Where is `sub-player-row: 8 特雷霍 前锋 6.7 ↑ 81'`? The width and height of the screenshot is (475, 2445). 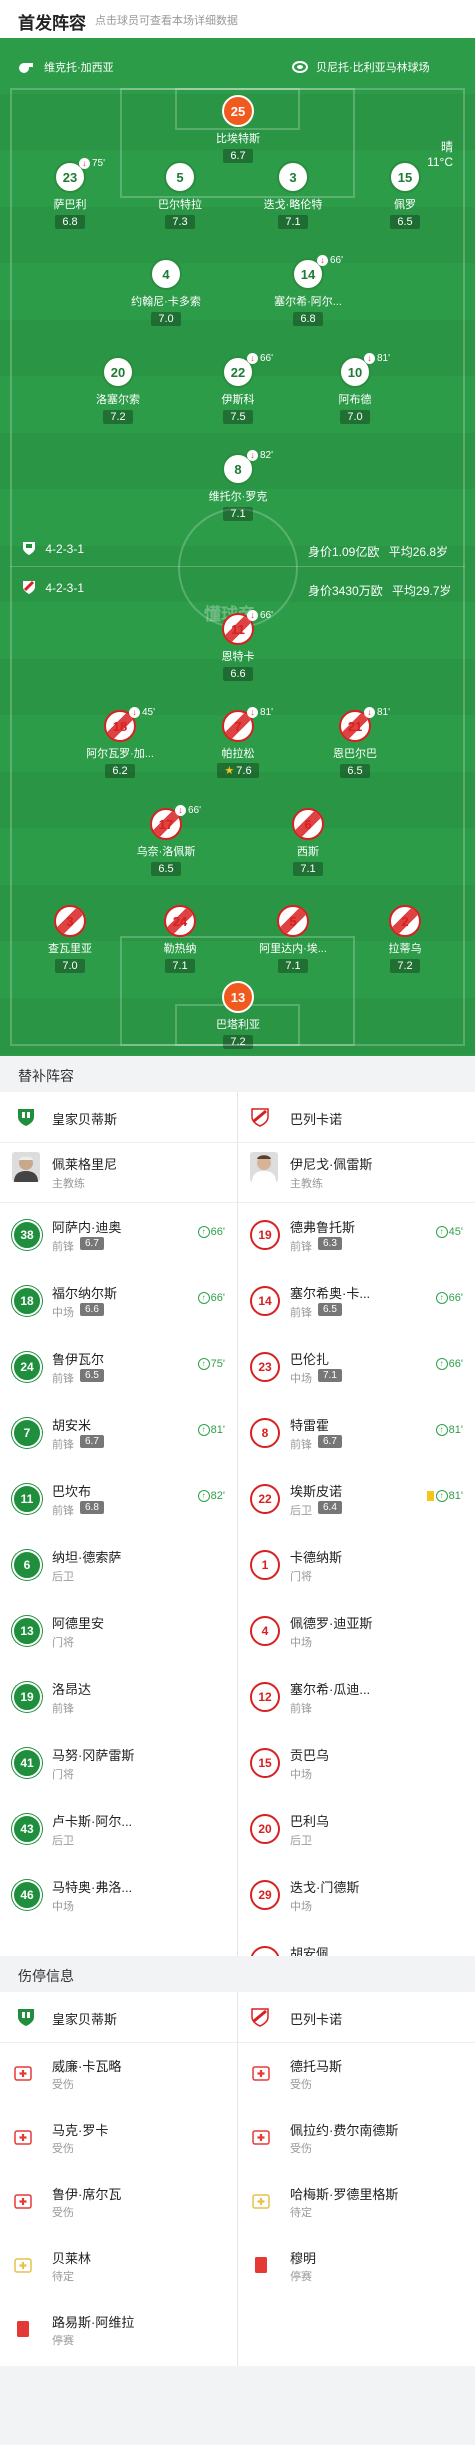 sub-player-row: 8 特雷霍 前锋 6.7 ↑ 81' is located at coordinates (356, 1433).